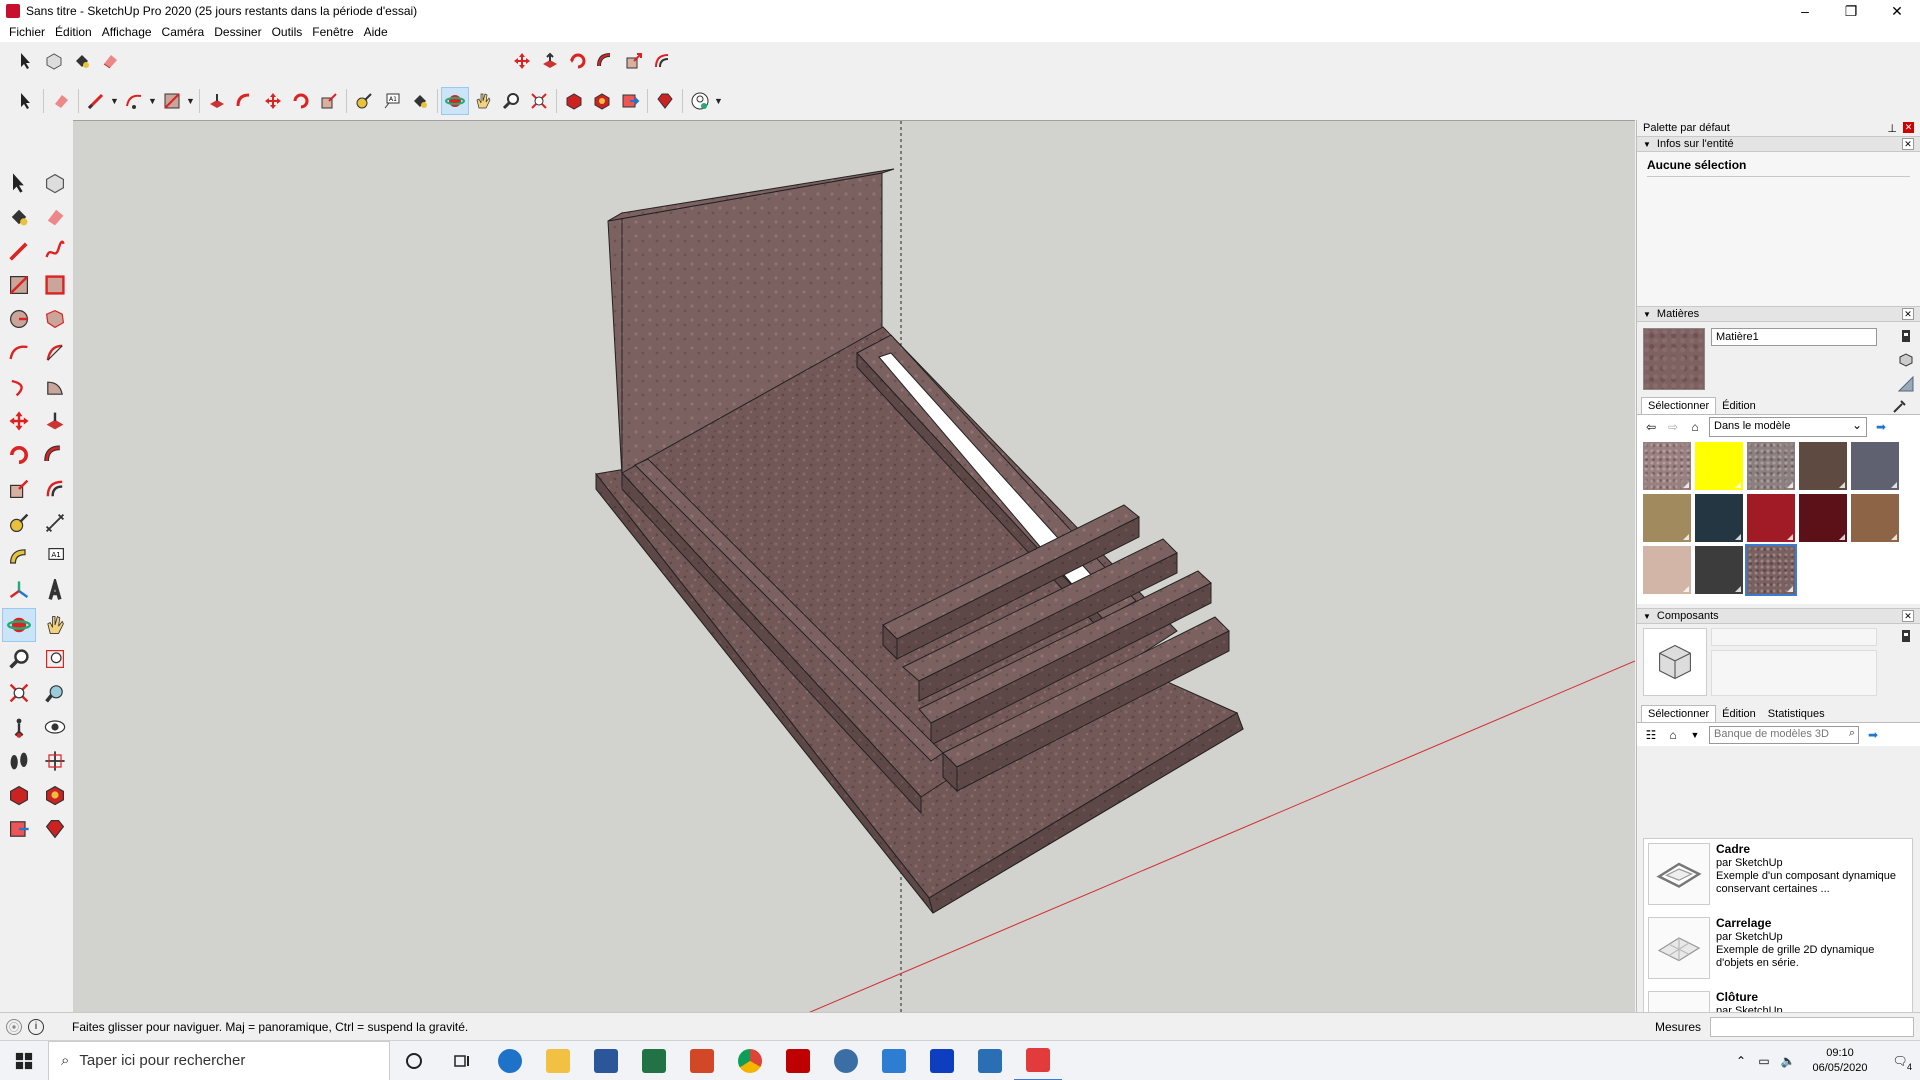  I want to click on back-arrow-icon: ⇦, so click(1651, 427).